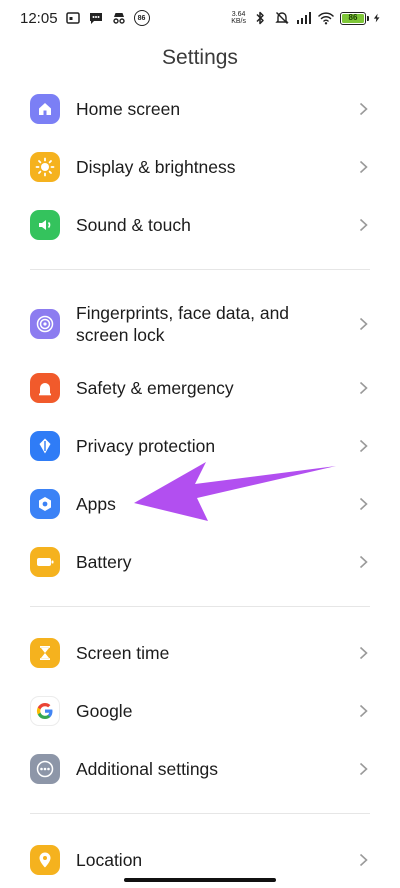 This screenshot has height=888, width=400. I want to click on network-speed: 3.64 KB/s, so click(238, 18).